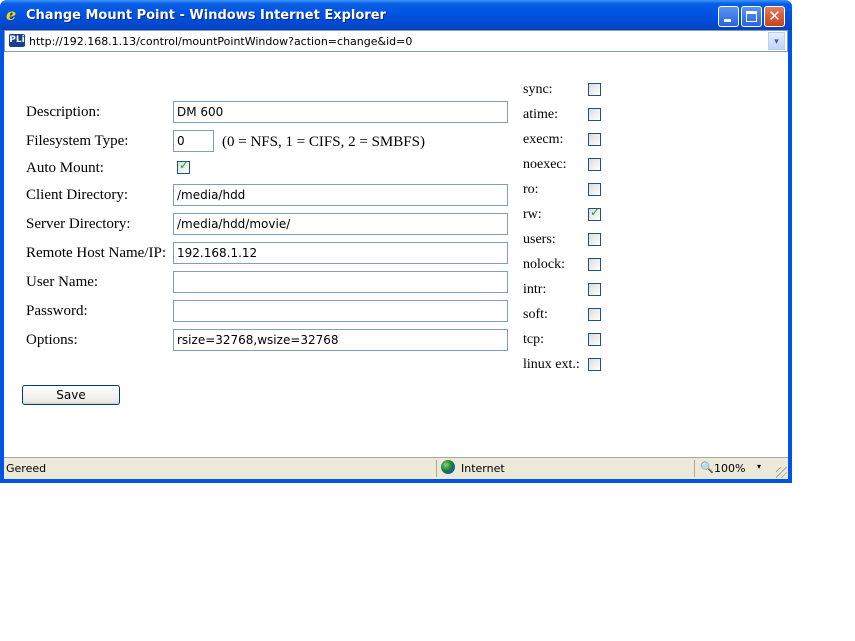 The height and width of the screenshot is (641, 855). What do you see at coordinates (323, 142) in the screenshot?
I see `filesystem-type-hint: (0 = NFS, 1 = CIFS, 2 = SMBFS)` at bounding box center [323, 142].